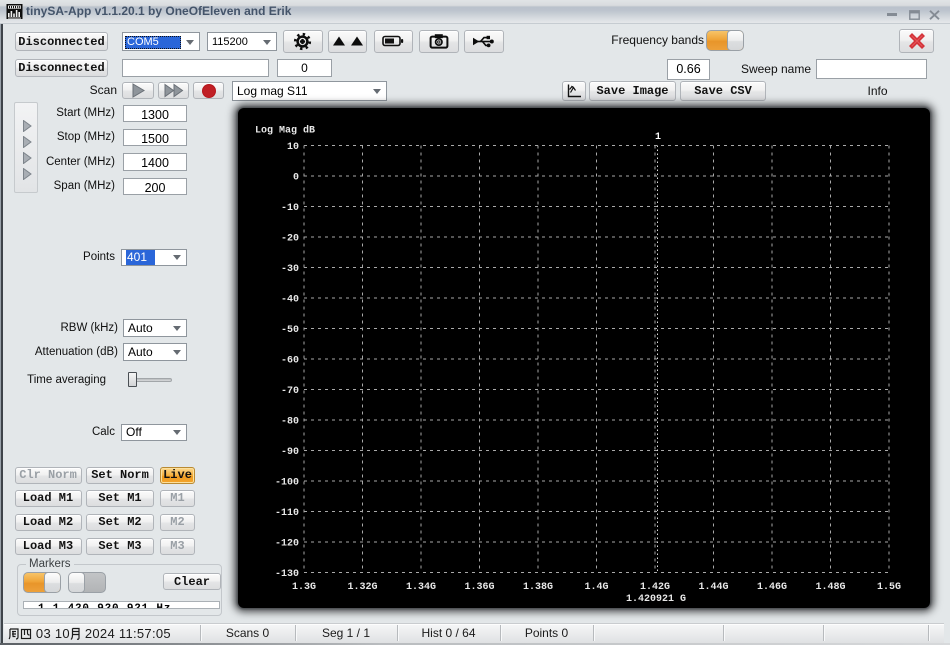  I want to click on svg-text: 1.3G, so click(304, 587).